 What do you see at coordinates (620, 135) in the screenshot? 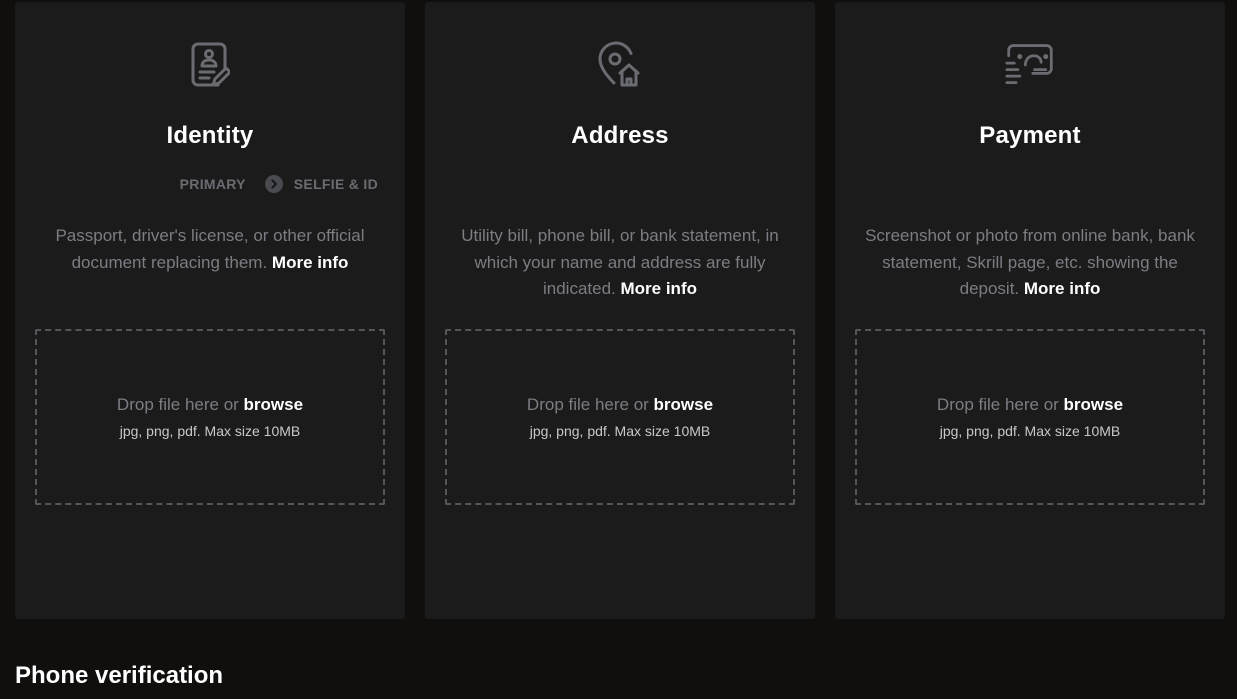
I see `address-title: Address` at bounding box center [620, 135].